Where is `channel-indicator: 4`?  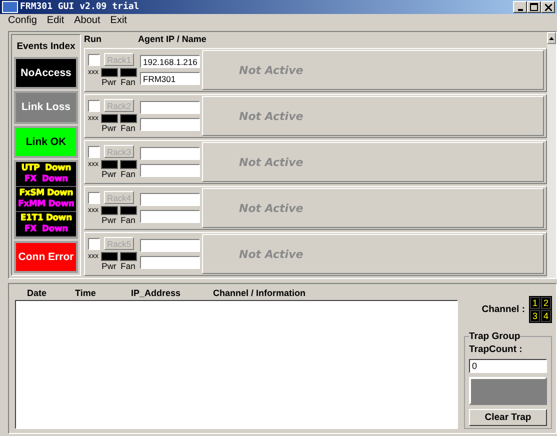 channel-indicator: 4 is located at coordinates (546, 316).